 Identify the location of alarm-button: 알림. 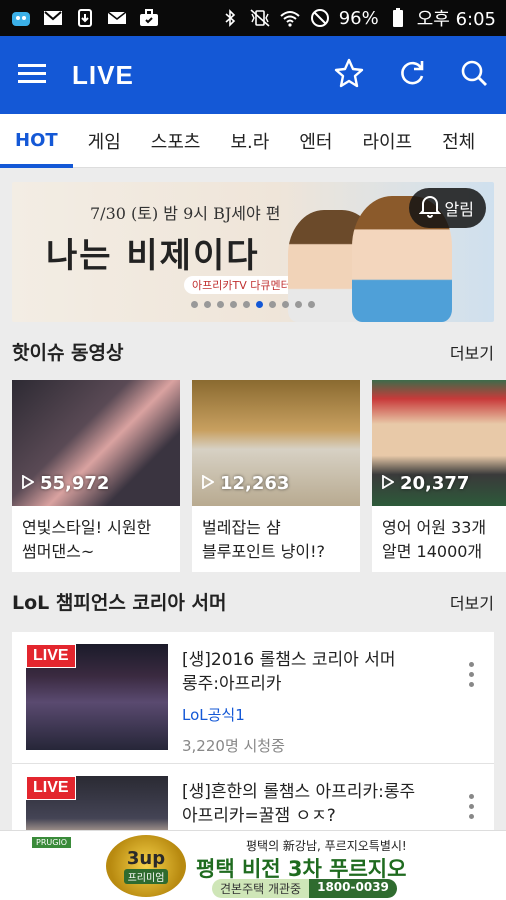
(447, 208).